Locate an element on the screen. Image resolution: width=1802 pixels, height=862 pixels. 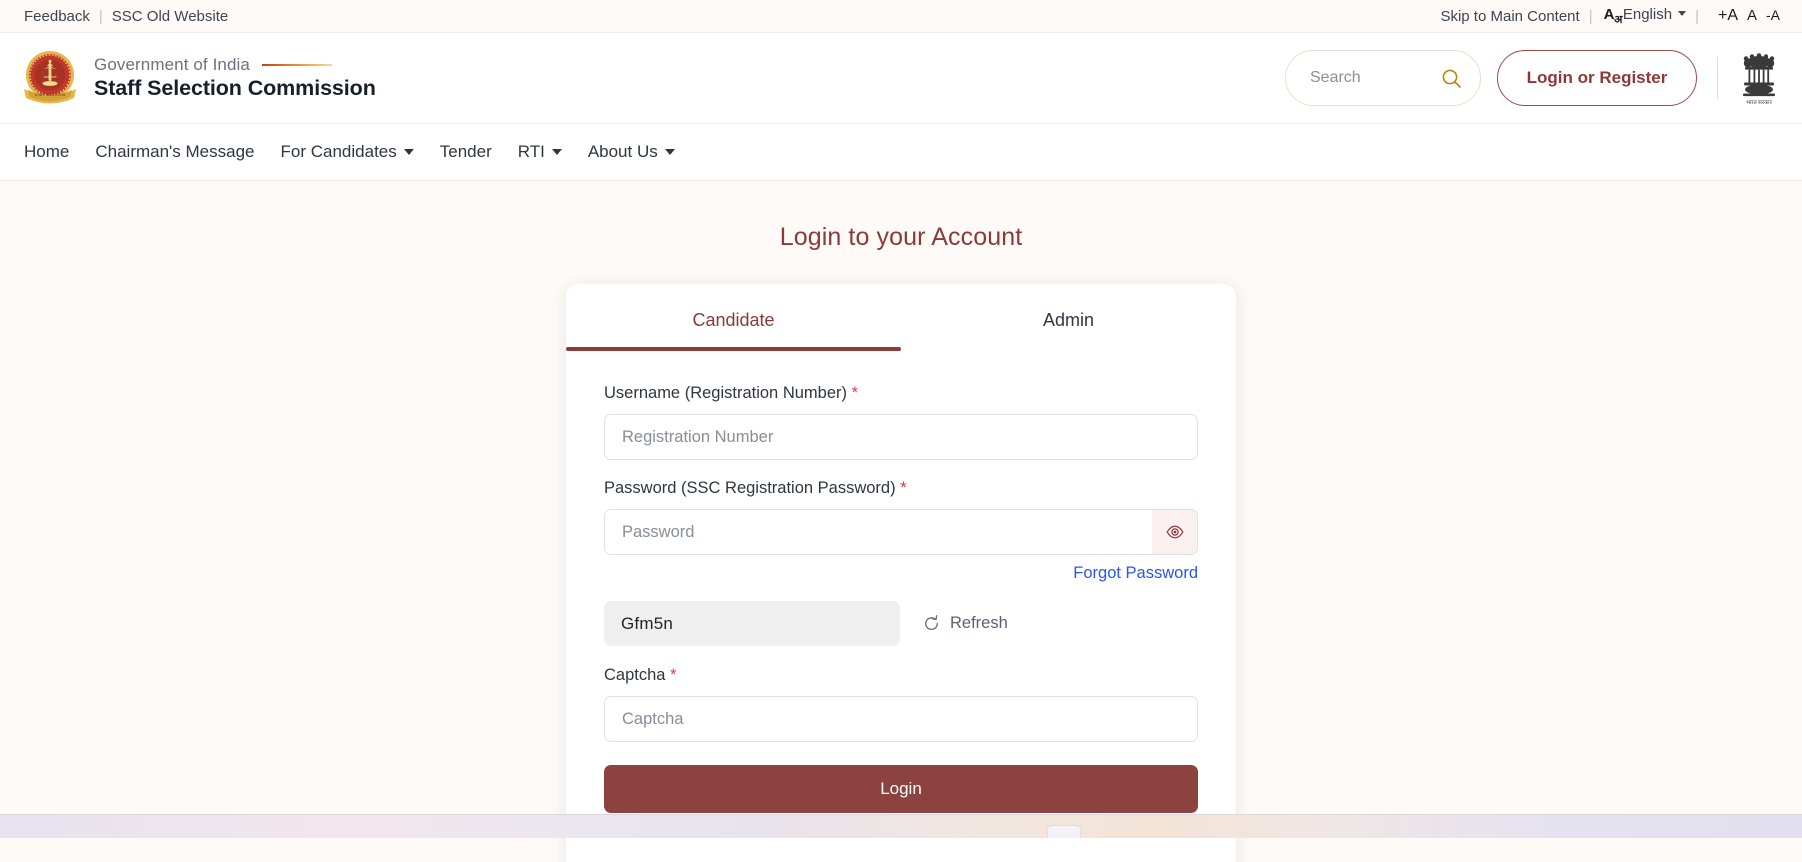
eye-icon is located at coordinates (1174, 532).